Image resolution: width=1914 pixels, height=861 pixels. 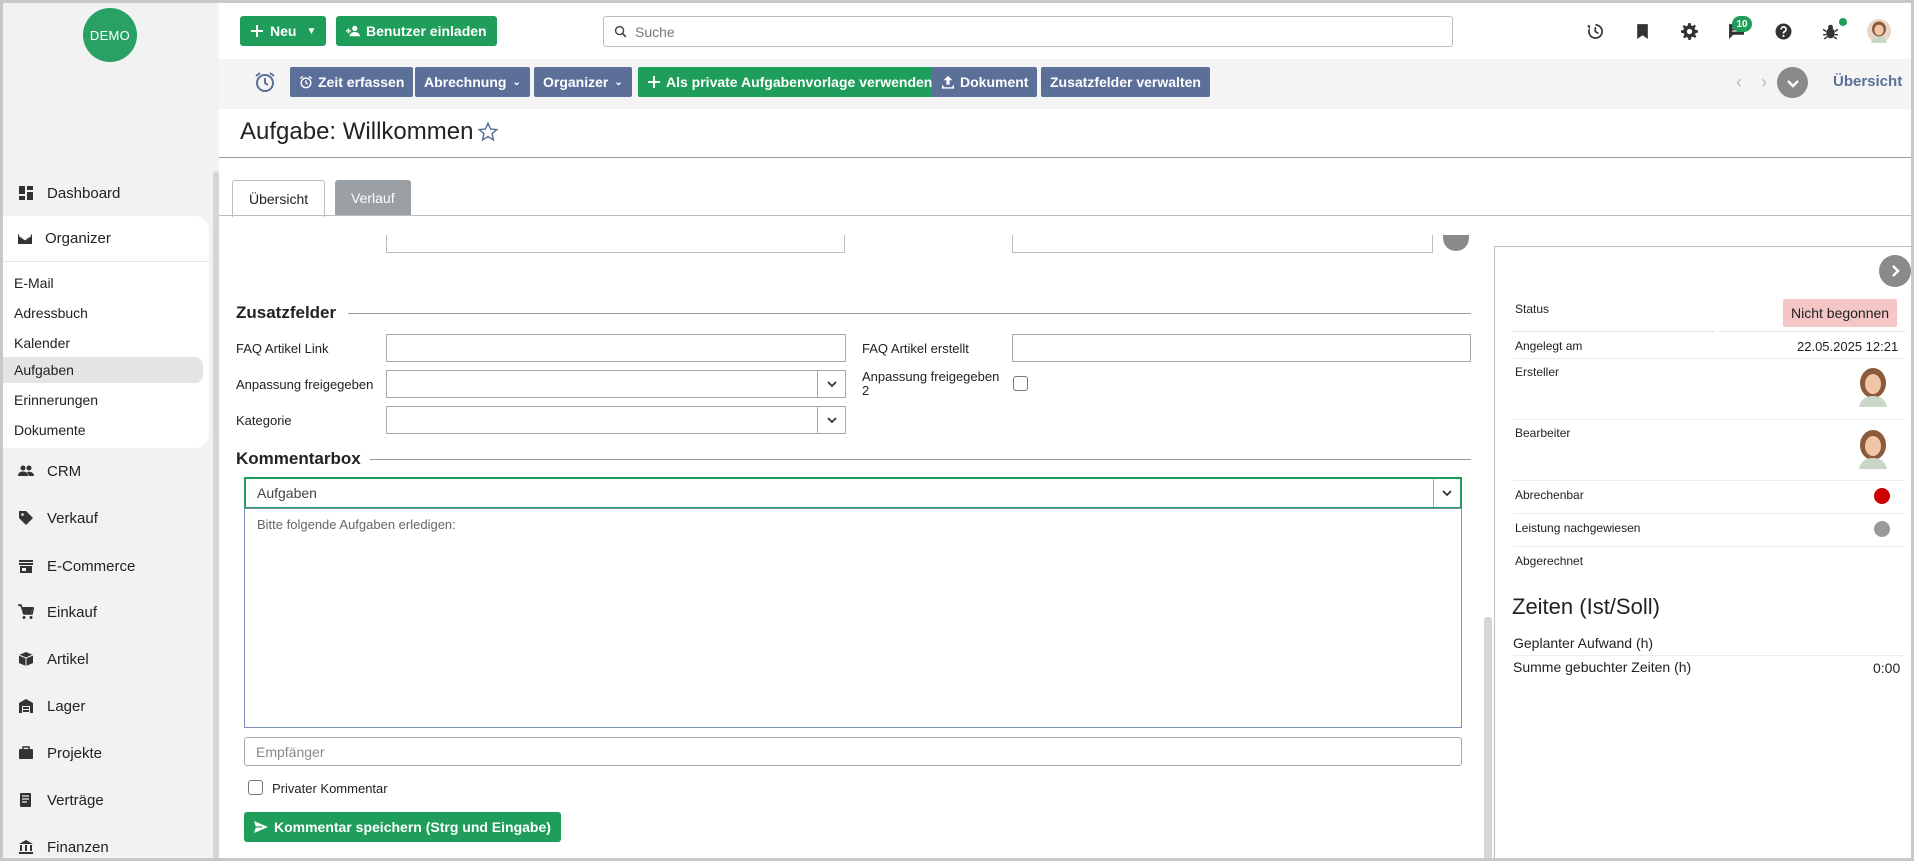 I want to click on subitem-label: Erinnerungen, so click(x=56, y=400).